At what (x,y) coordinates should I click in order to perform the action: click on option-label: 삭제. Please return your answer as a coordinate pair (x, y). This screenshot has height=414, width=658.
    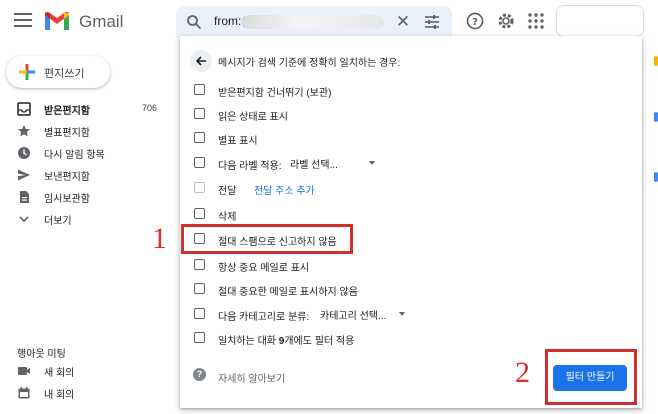
    Looking at the image, I should click on (227, 217).